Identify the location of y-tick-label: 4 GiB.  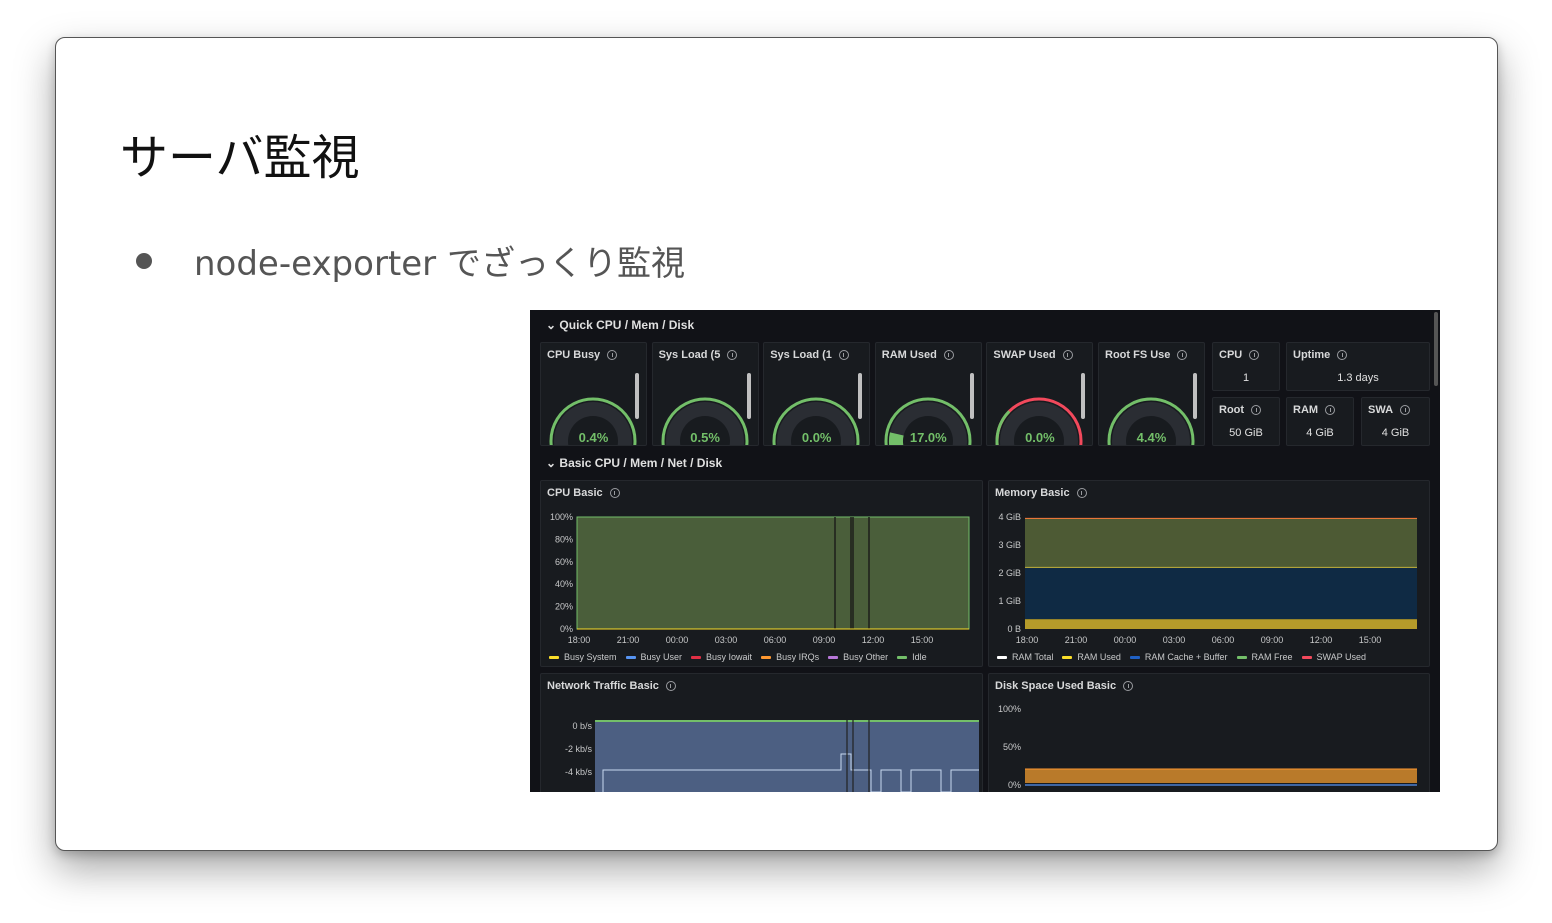
(1009, 517).